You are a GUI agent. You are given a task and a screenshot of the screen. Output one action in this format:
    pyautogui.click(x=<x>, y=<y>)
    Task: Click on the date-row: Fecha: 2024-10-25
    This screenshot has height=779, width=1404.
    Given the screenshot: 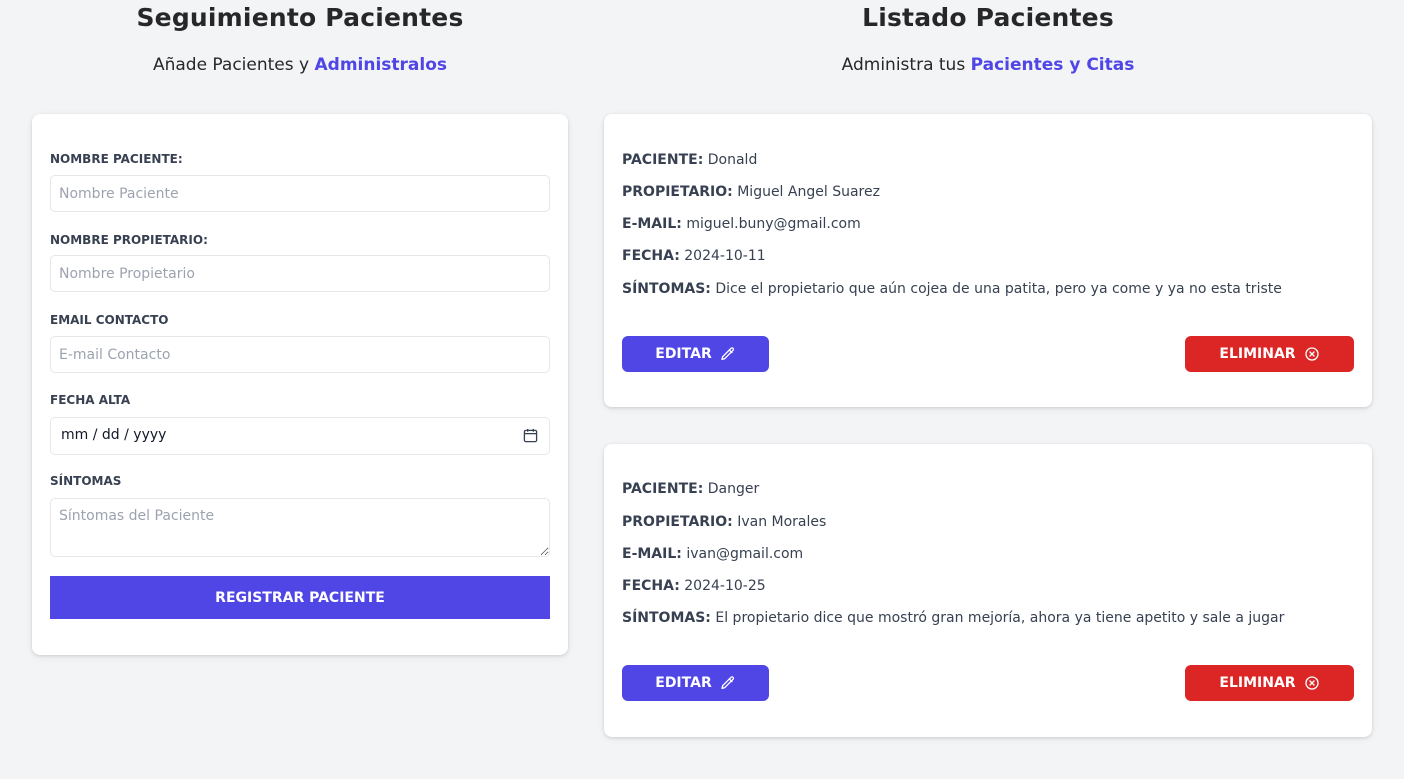 What is the action you would take?
    pyautogui.click(x=694, y=586)
    